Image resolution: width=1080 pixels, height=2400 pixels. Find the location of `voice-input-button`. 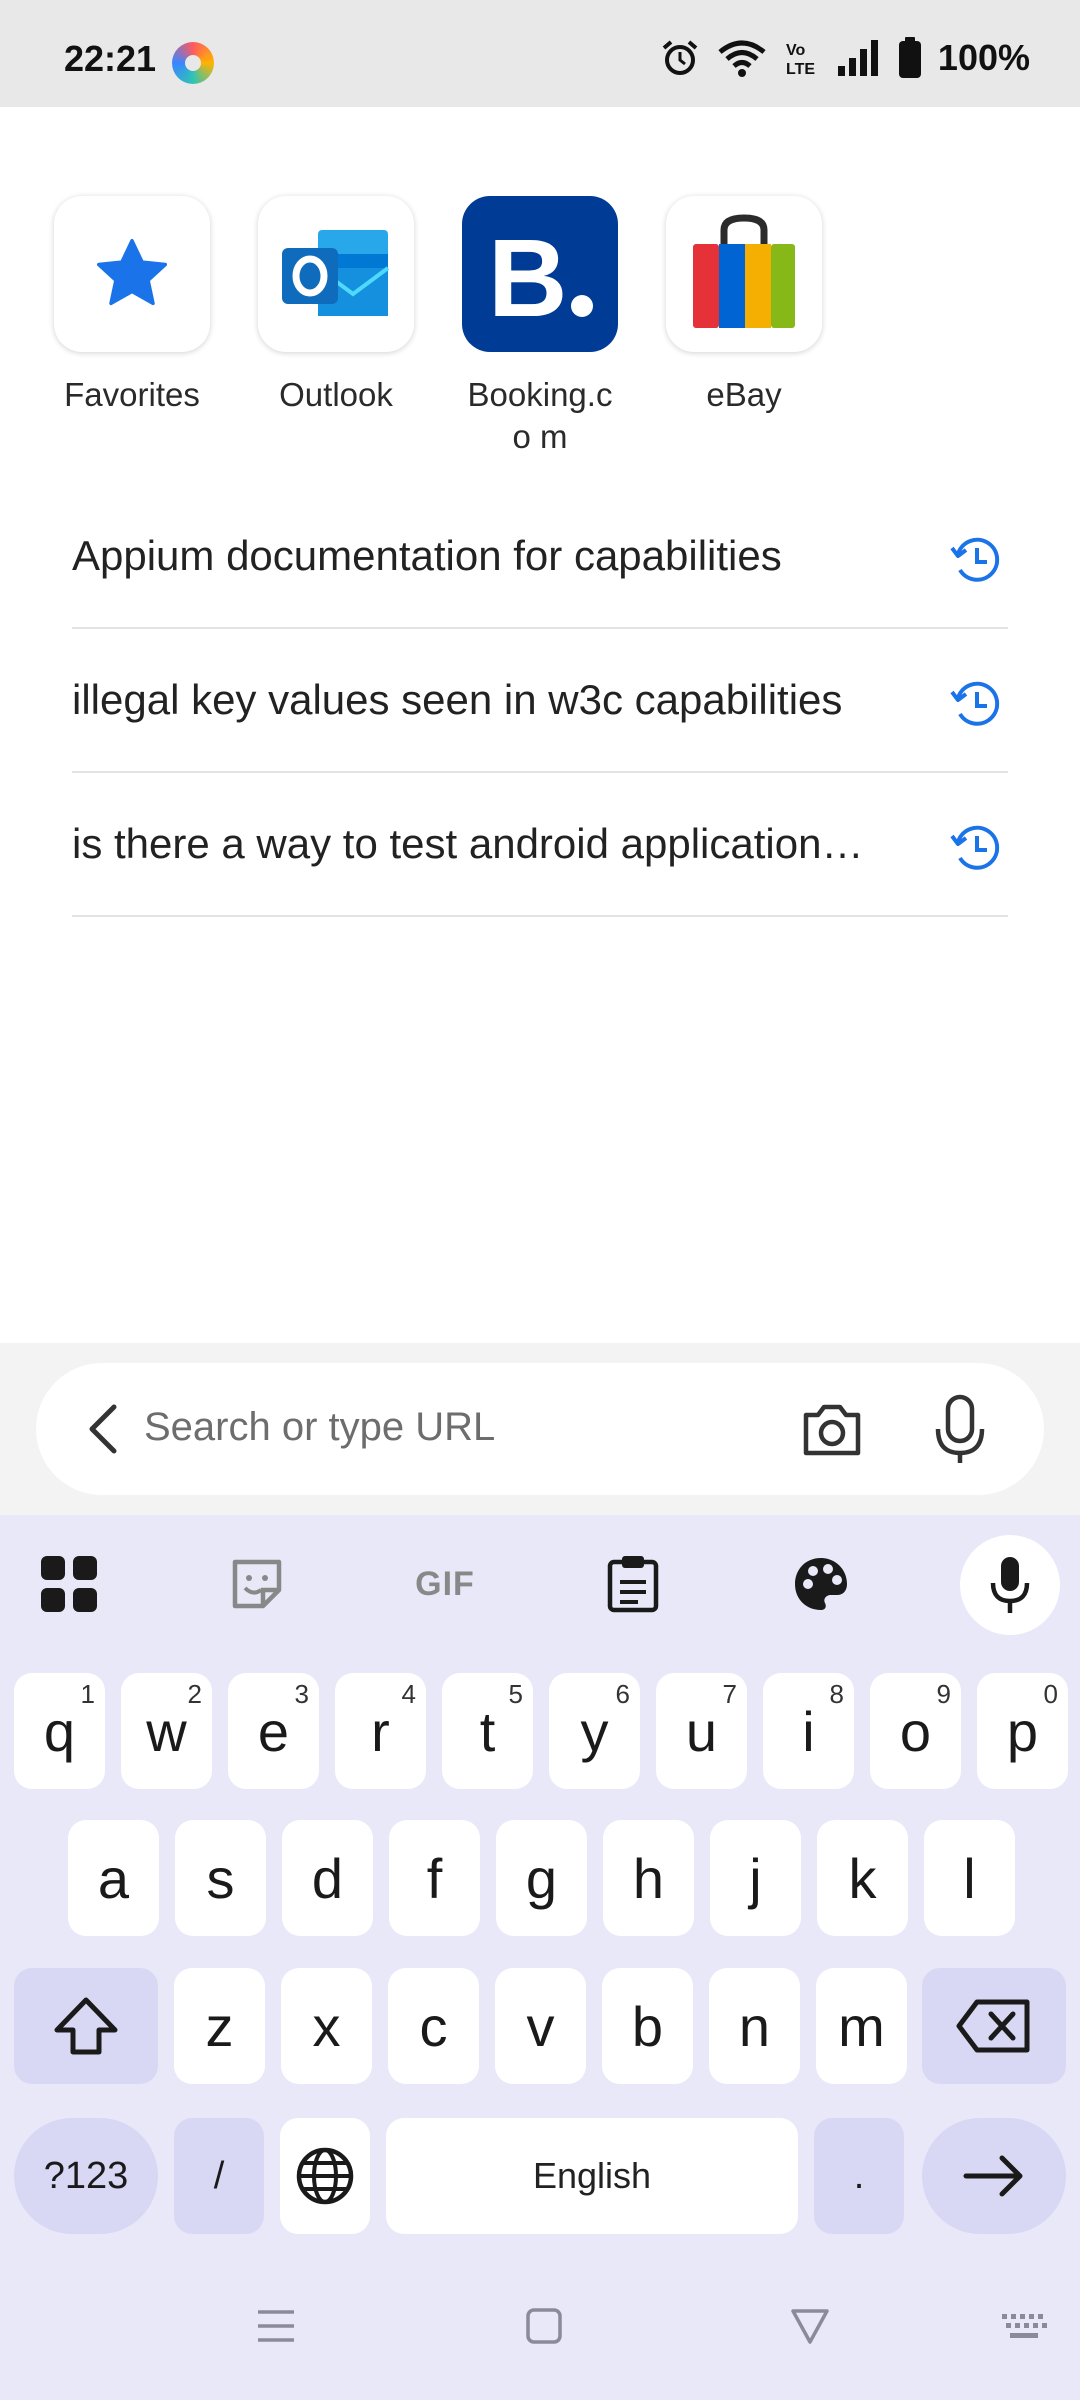

voice-input-button is located at coordinates (1010, 1585).